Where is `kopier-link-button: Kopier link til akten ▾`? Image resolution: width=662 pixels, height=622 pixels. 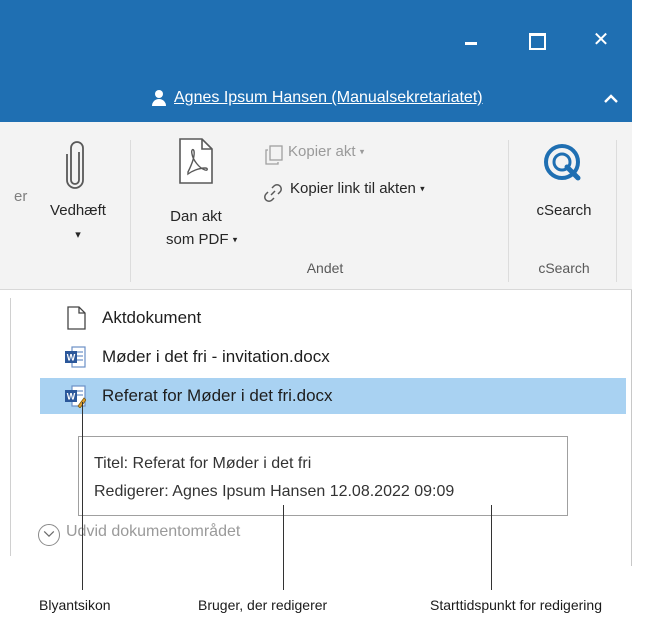
kopier-link-button: Kopier link til akten ▾ is located at coordinates (382, 191).